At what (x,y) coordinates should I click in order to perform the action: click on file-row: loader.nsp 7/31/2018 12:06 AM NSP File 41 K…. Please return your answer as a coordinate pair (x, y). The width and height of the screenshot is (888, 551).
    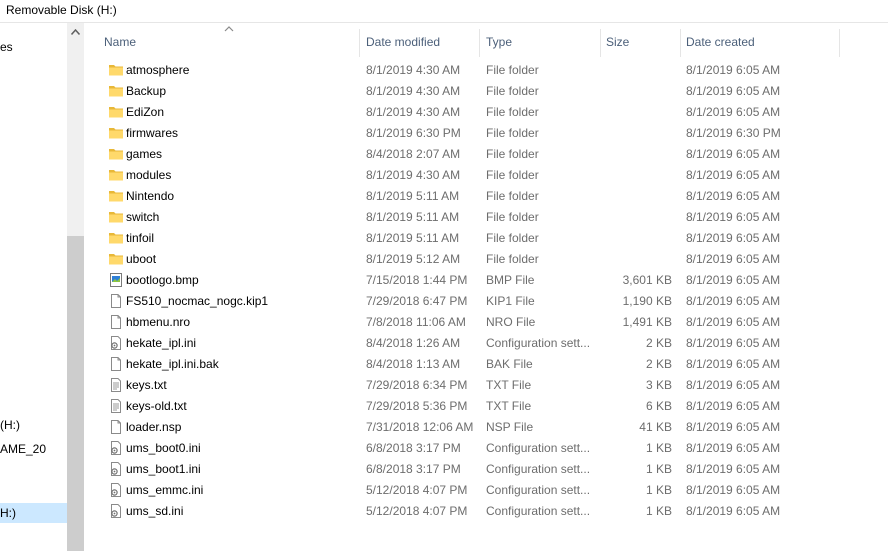
    Looking at the image, I should click on (474, 427).